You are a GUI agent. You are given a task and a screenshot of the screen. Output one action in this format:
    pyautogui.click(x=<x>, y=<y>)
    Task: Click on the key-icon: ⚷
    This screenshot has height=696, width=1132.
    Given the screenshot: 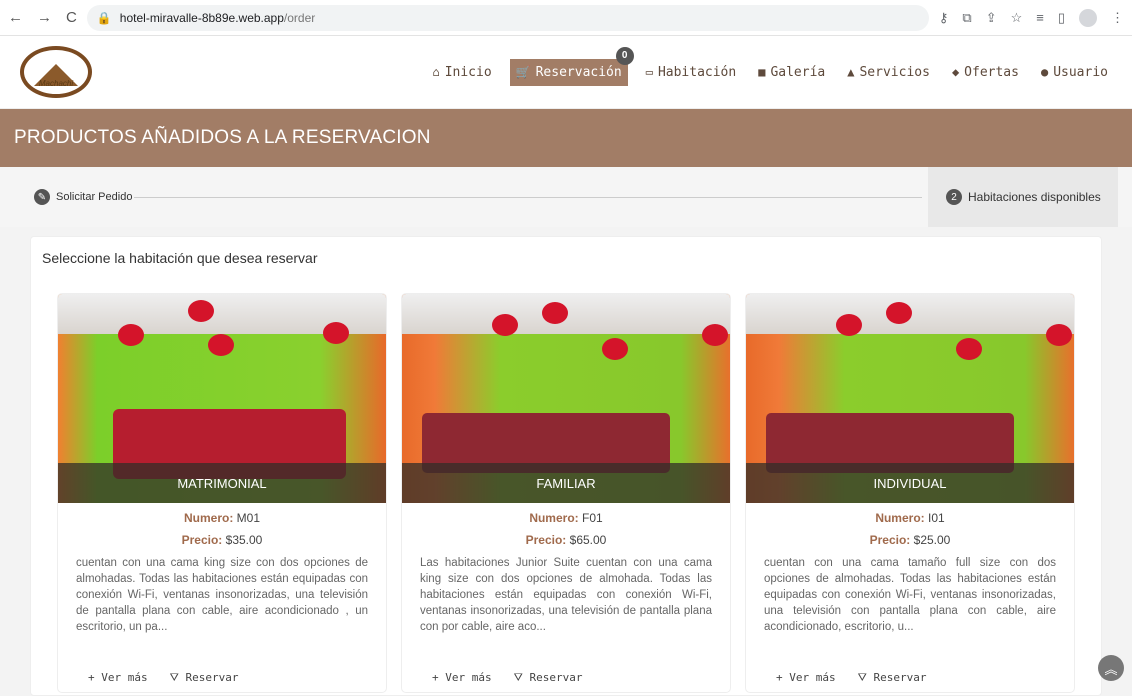 What is the action you would take?
    pyautogui.click(x=944, y=18)
    